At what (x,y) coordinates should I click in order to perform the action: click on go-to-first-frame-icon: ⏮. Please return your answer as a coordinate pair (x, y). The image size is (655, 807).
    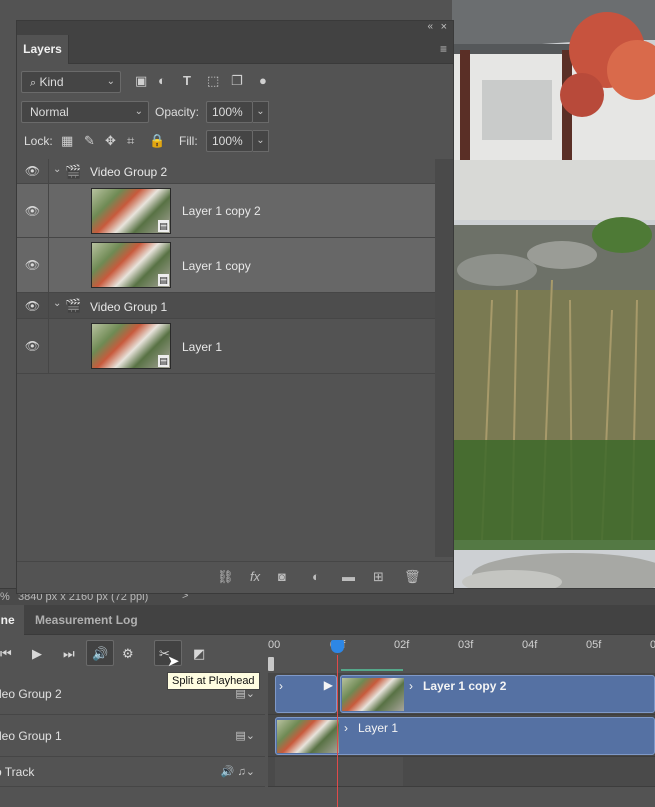
    Looking at the image, I should click on (6, 654).